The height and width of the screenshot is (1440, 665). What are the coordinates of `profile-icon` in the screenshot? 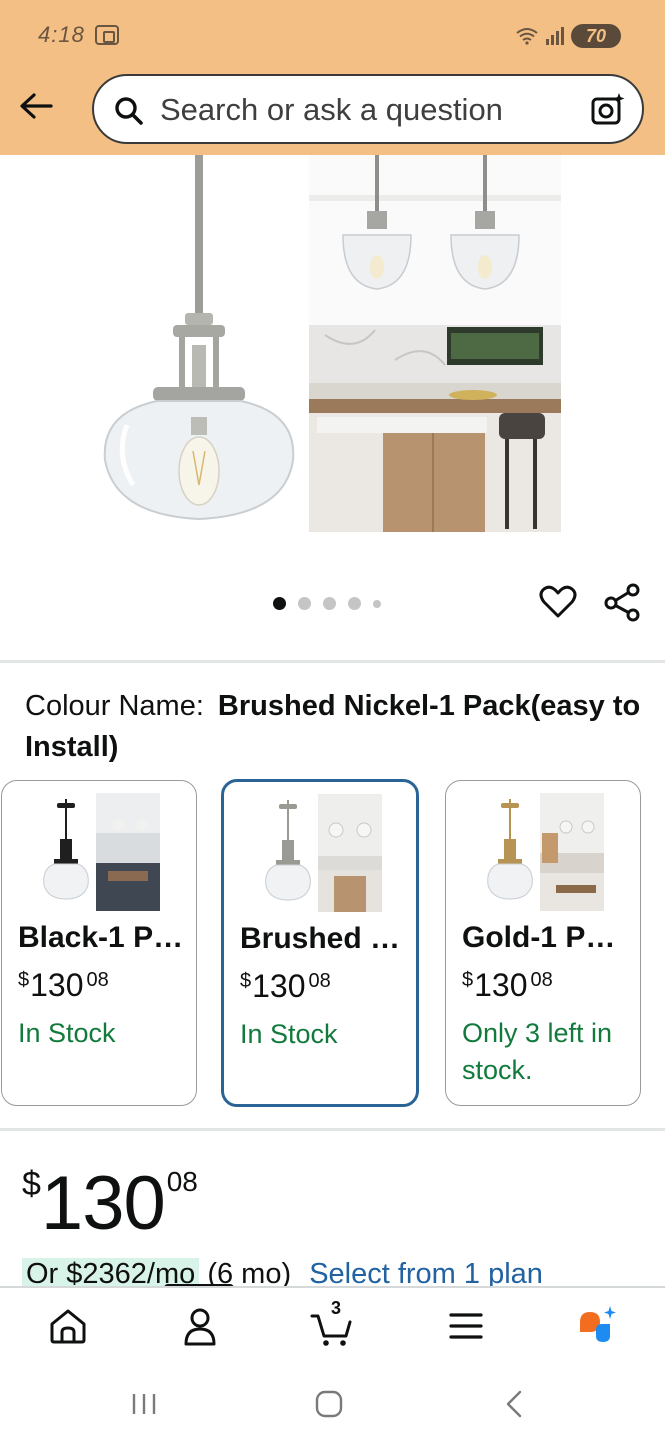 It's located at (200, 1327).